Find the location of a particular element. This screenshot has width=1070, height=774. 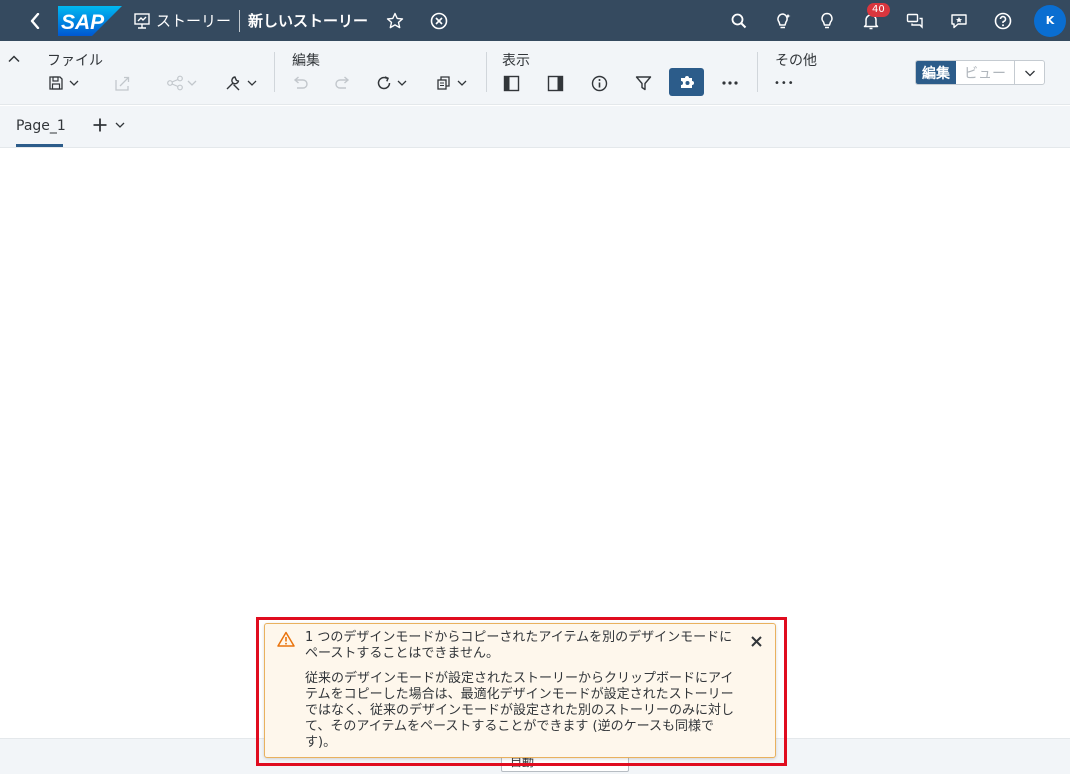

notifications-button: 40 is located at coordinates (874, 18).